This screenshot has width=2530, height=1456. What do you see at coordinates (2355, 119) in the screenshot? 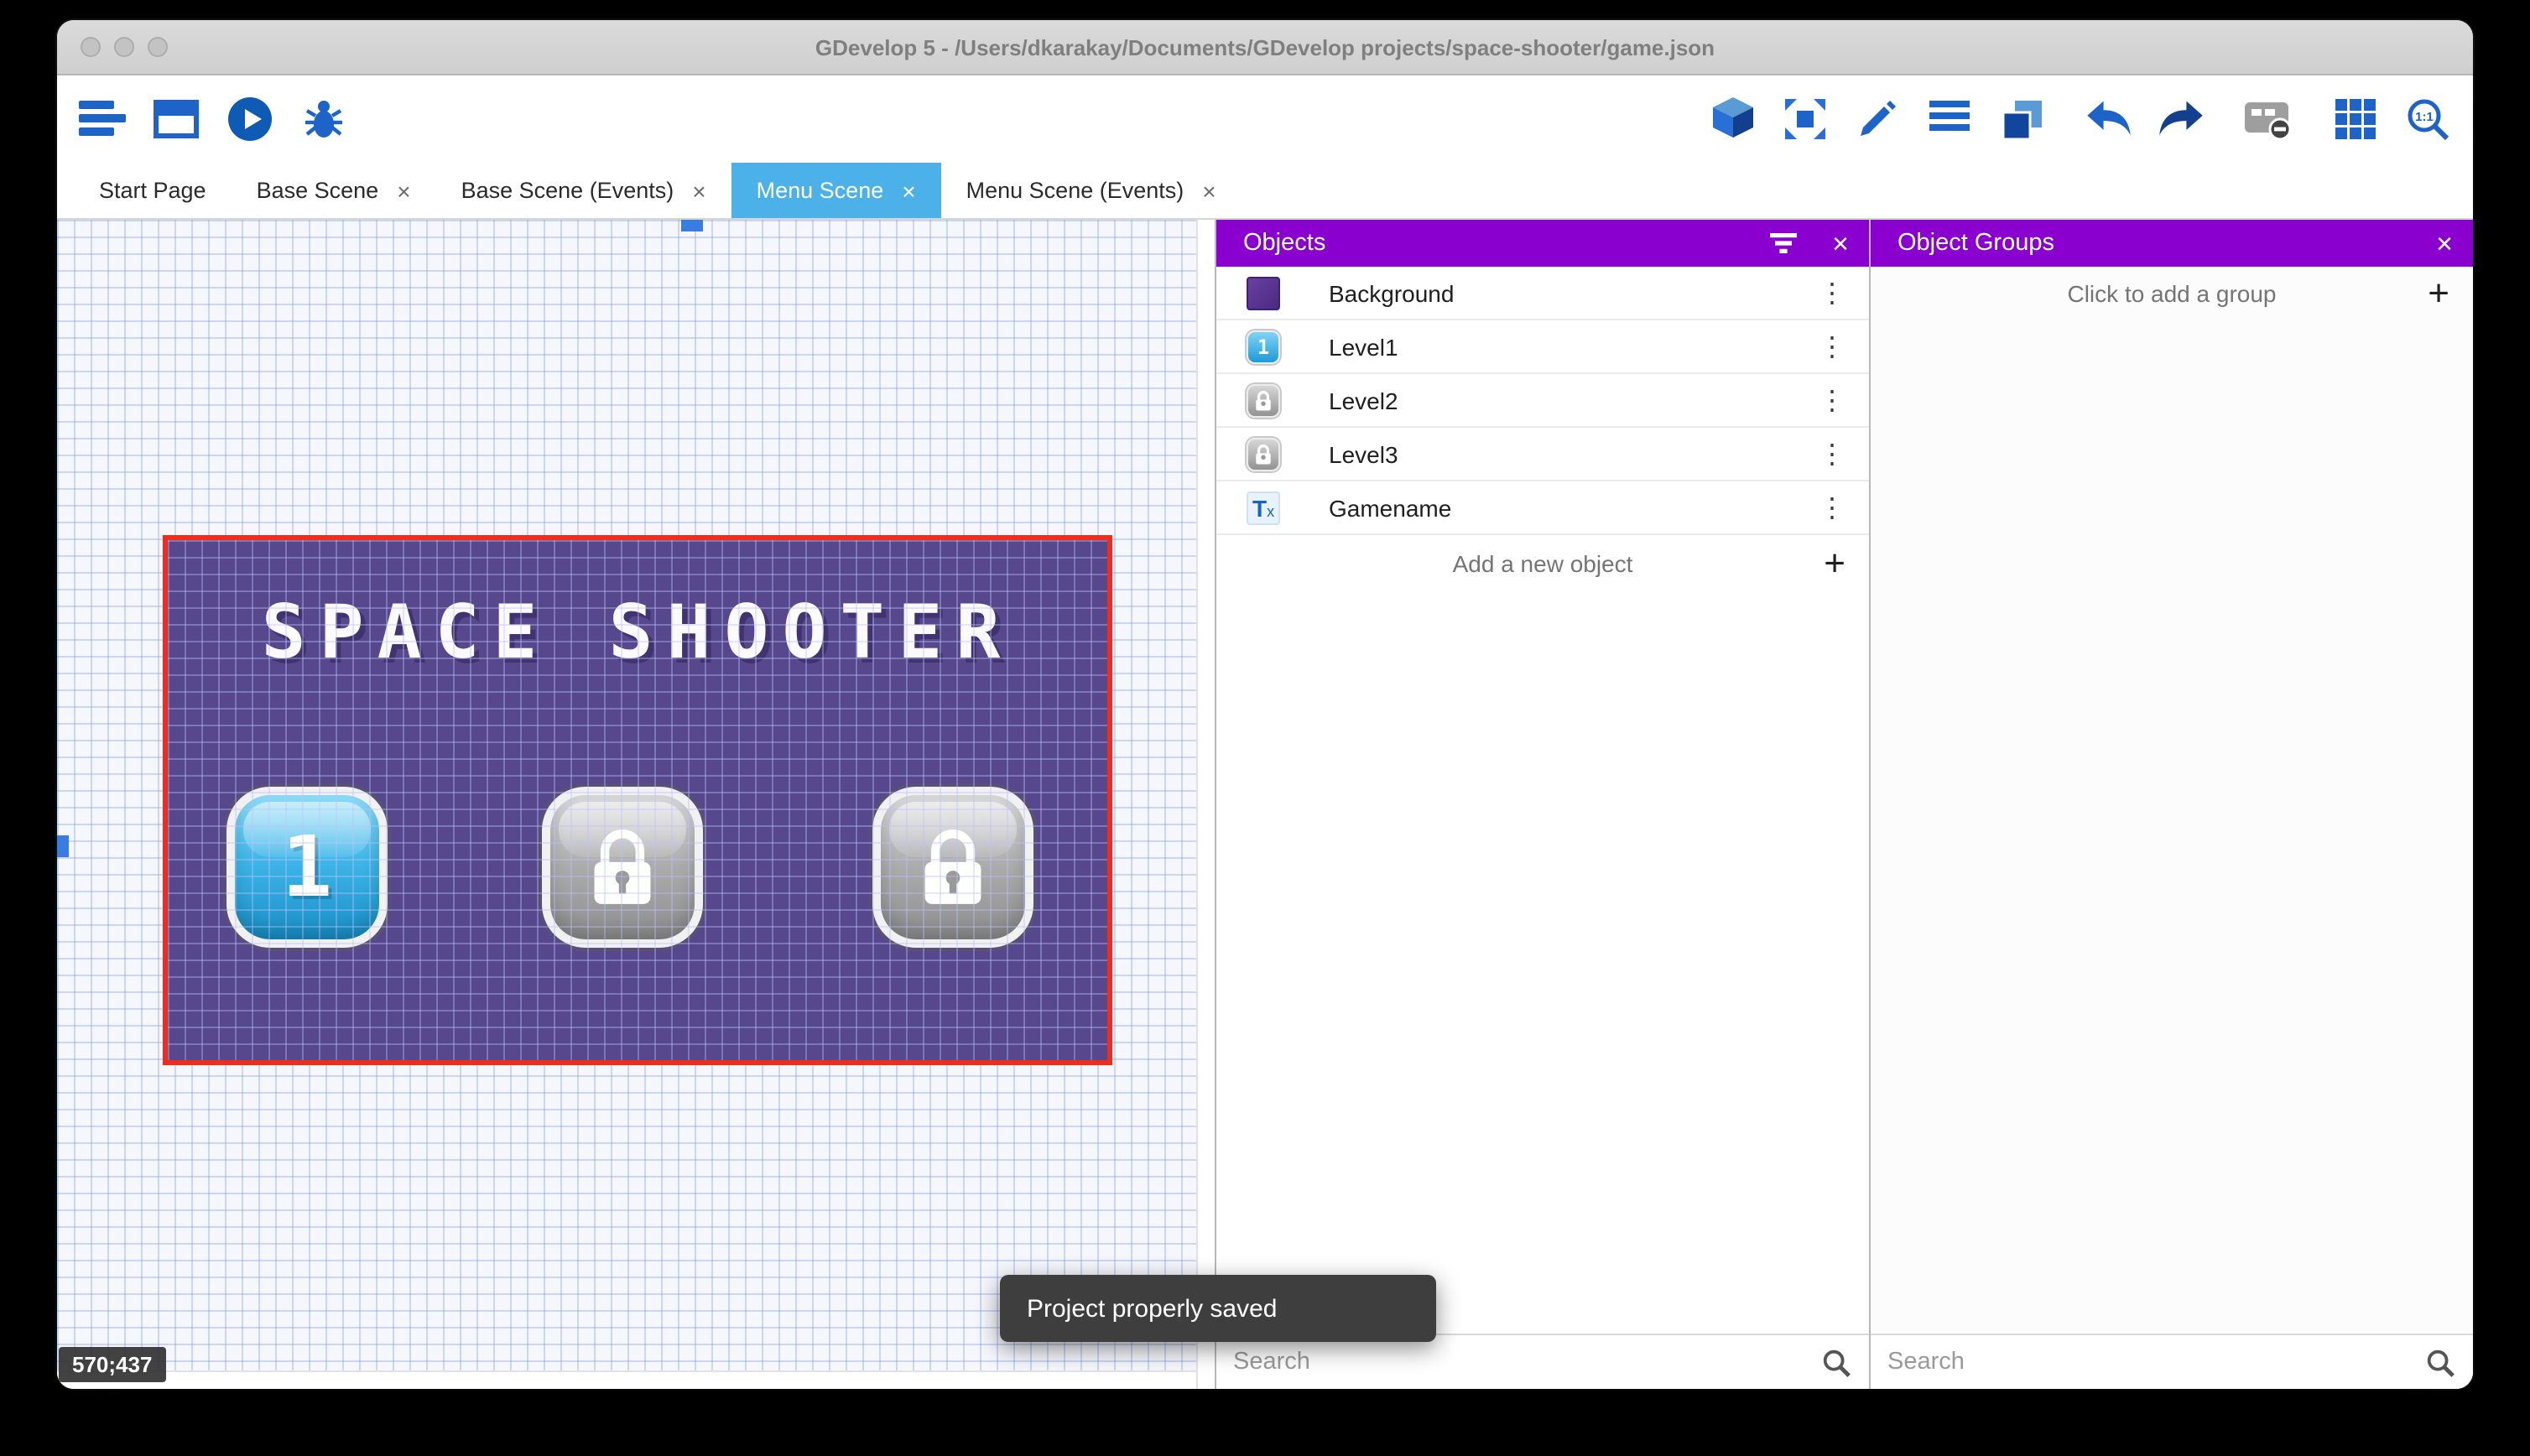
I see `grid-icon` at bounding box center [2355, 119].